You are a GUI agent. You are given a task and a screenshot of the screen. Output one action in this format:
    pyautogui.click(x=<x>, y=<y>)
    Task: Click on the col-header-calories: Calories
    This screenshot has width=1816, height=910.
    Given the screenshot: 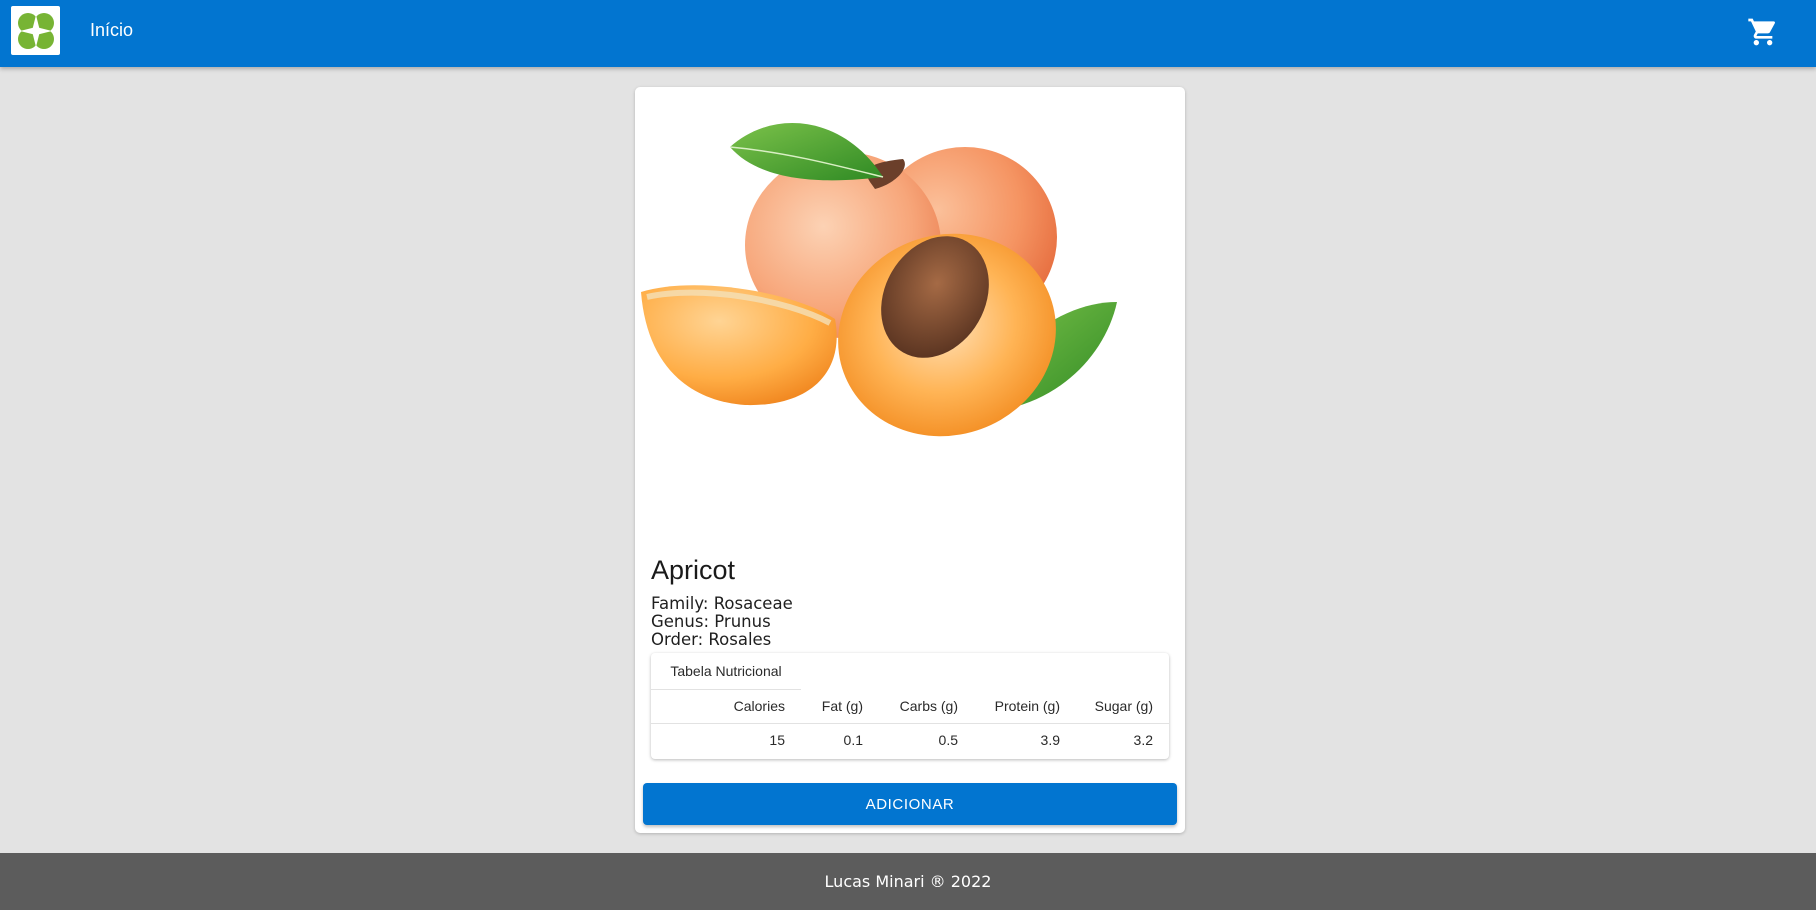 What is the action you would take?
    pyautogui.click(x=726, y=706)
    